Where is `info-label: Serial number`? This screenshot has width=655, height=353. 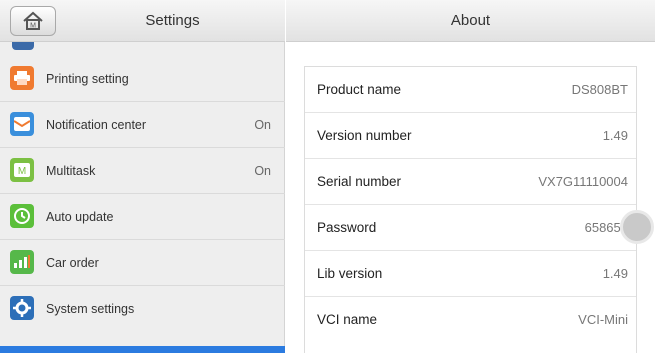 info-label: Serial number is located at coordinates (359, 181).